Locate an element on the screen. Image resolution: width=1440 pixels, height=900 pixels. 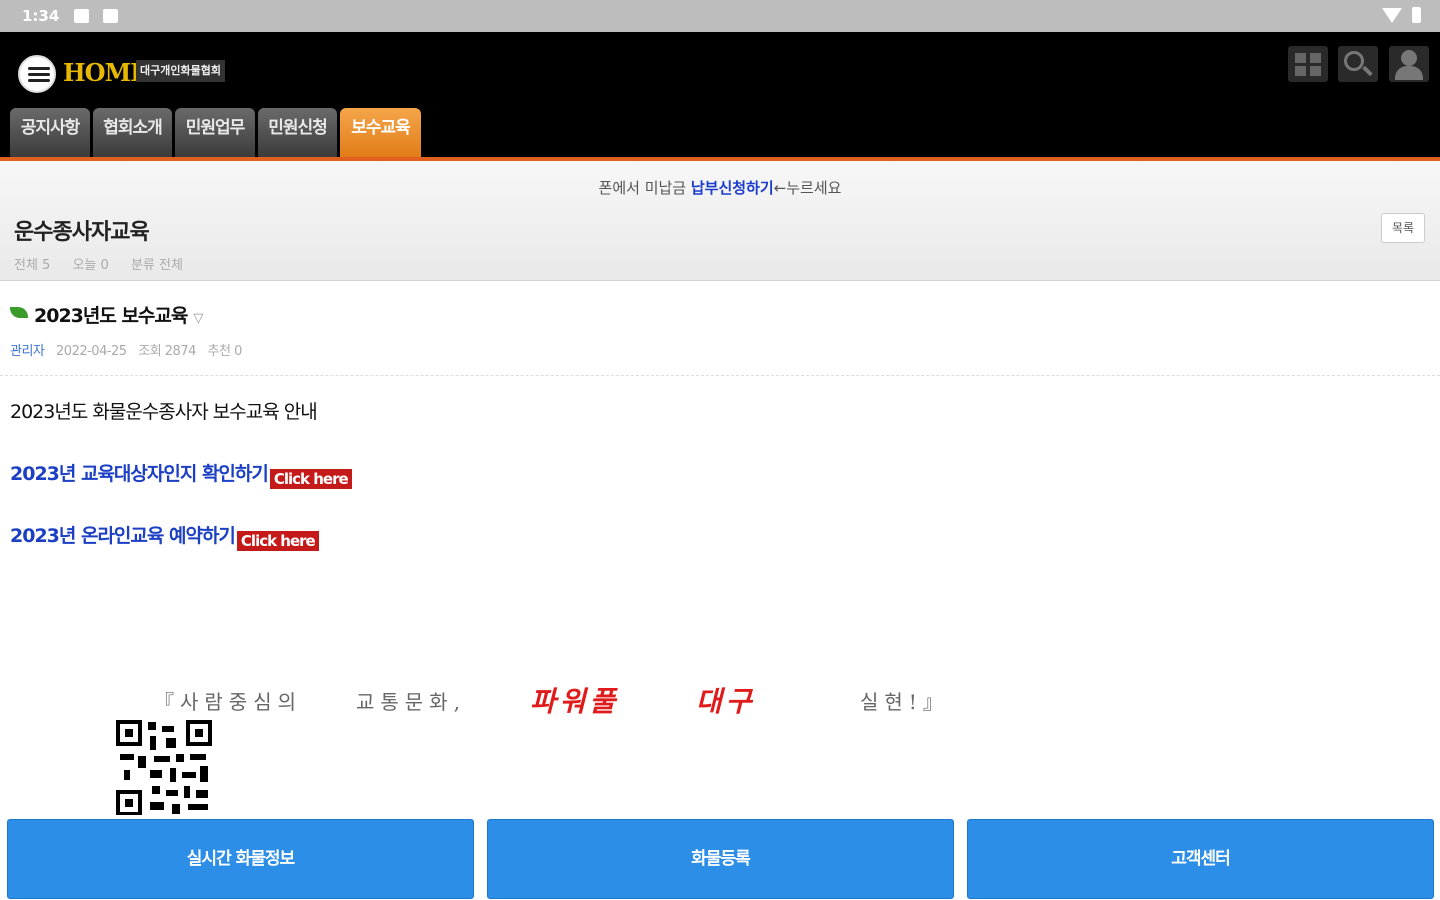
post-intro: 2023년도 화물운수종사자 보수교육 안내 is located at coordinates (164, 412).